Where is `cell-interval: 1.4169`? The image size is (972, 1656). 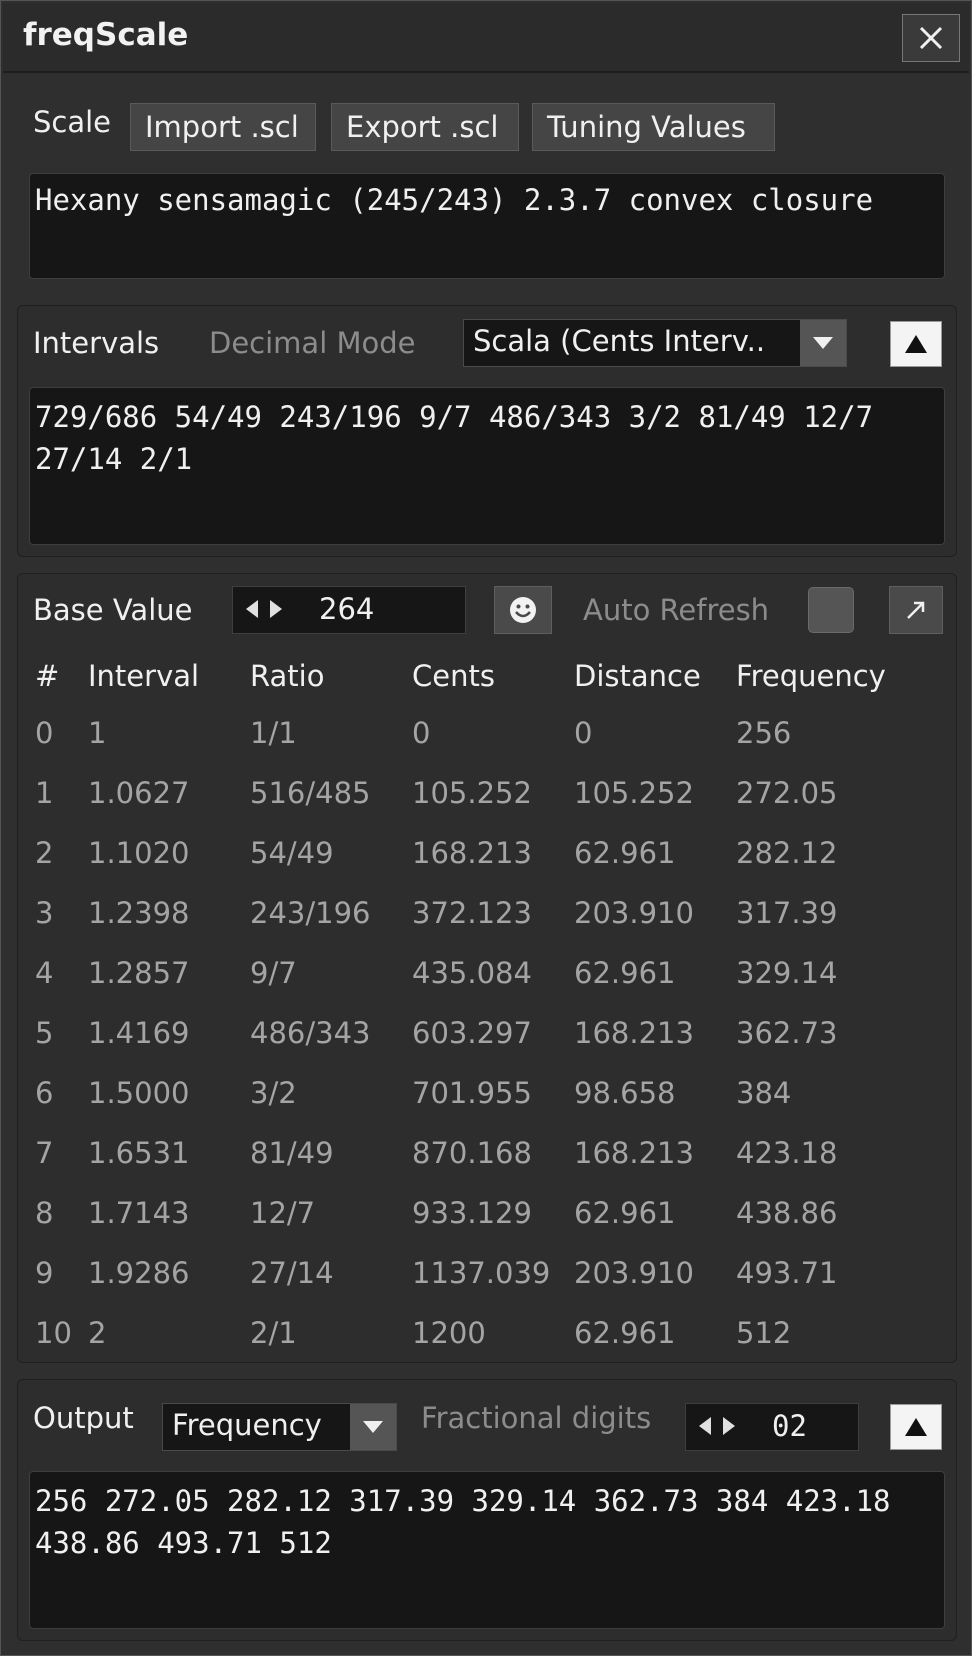
cell-interval: 1.4169 is located at coordinates (139, 1033).